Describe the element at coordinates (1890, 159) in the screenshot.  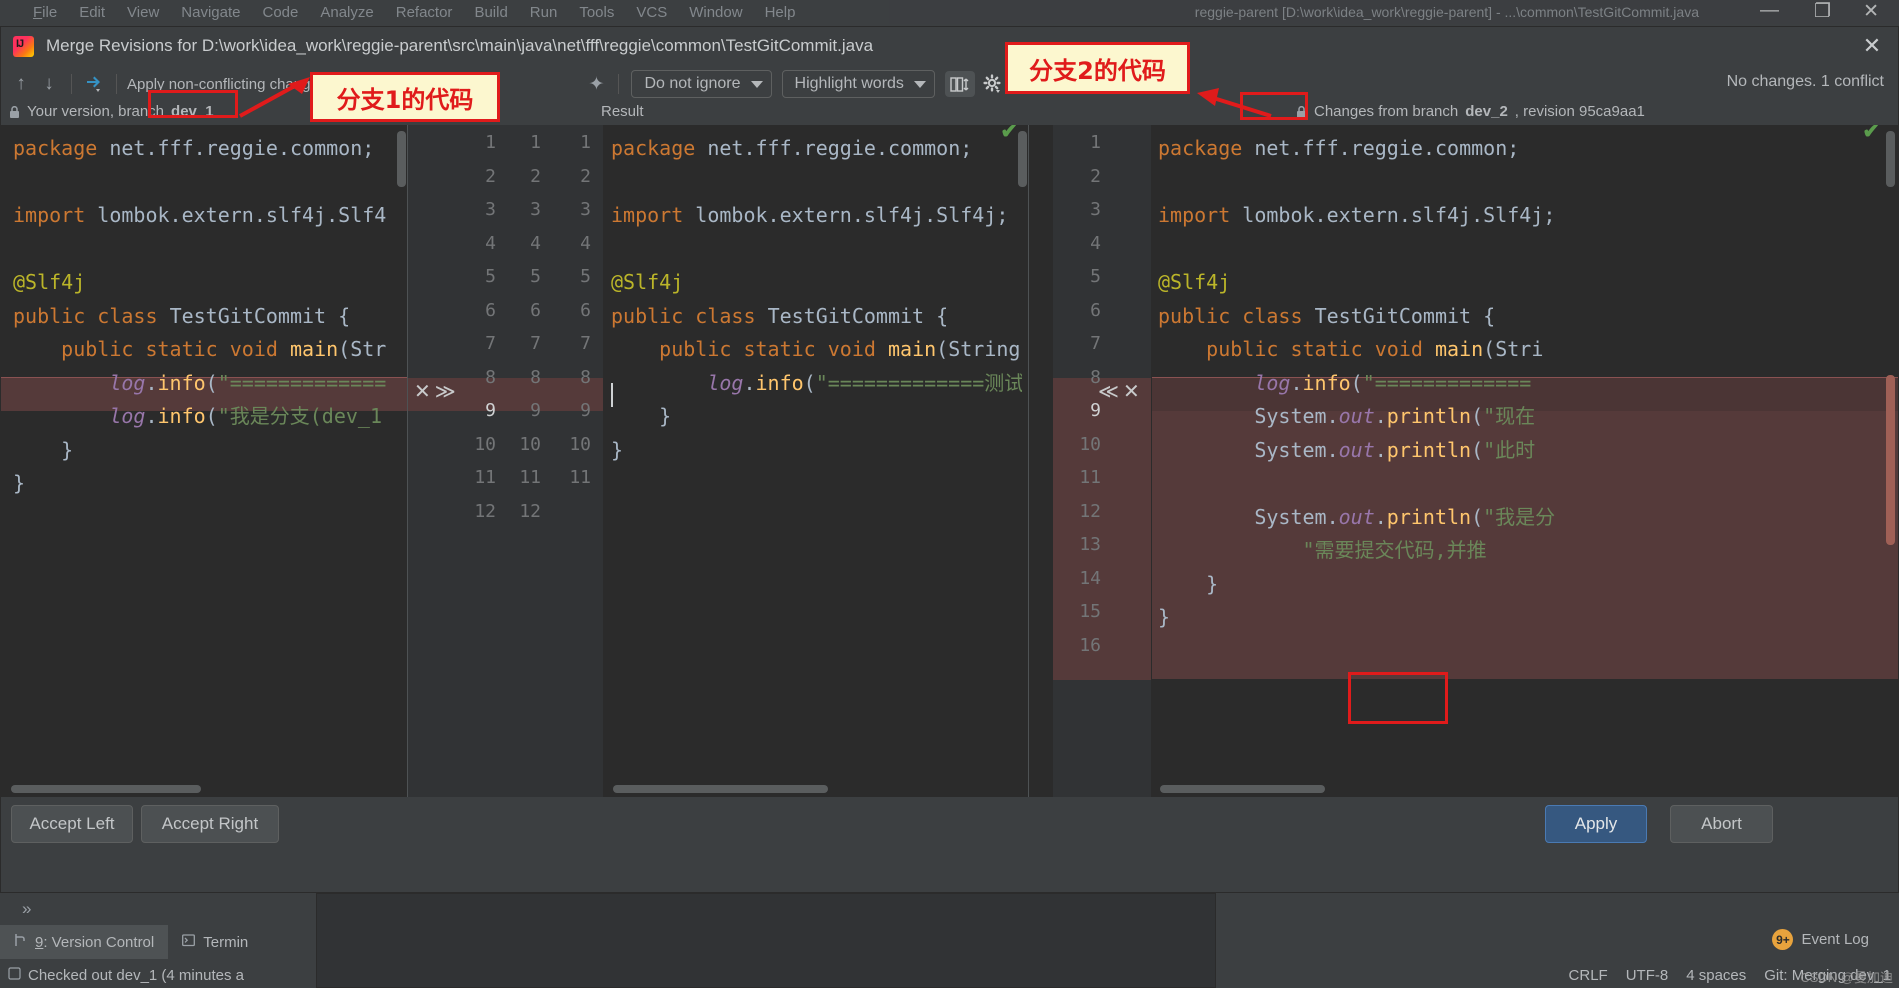
I see `right-vertical-scrollbar` at that location.